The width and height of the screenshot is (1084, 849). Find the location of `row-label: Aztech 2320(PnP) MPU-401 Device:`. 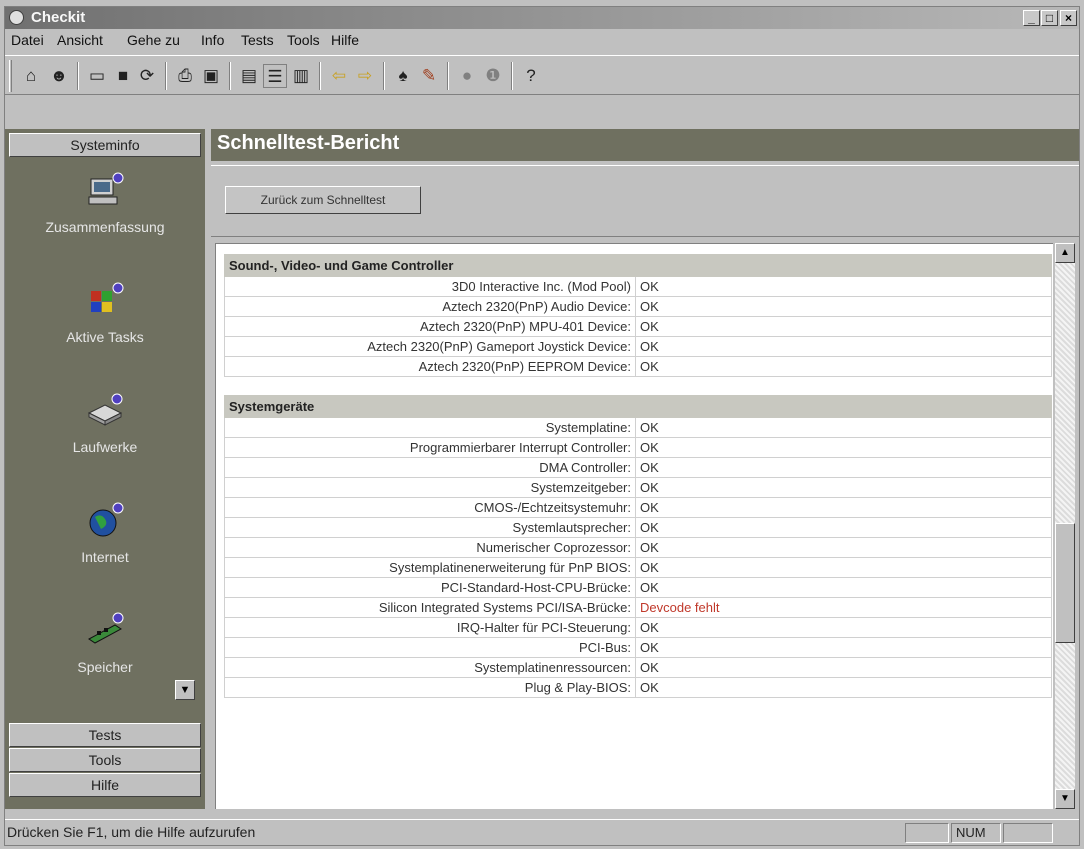

row-label: Aztech 2320(PnP) MPU-401 Device: is located at coordinates (430, 326).